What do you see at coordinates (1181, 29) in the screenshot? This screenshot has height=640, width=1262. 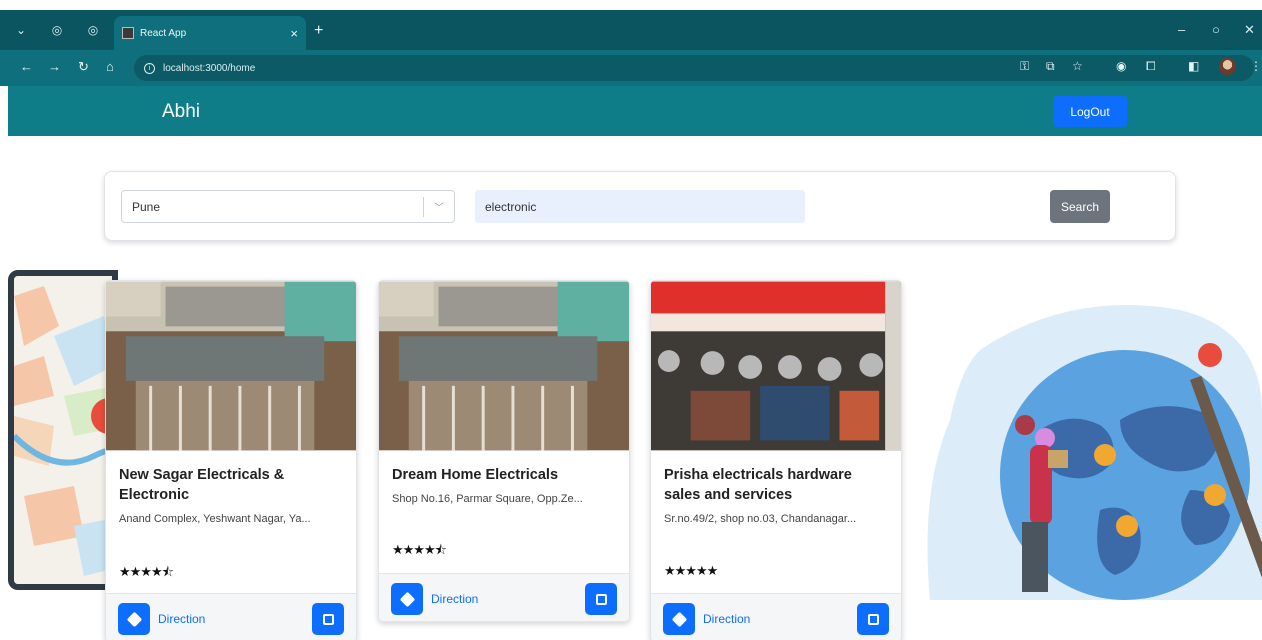 I see `minimize-icon: –` at bounding box center [1181, 29].